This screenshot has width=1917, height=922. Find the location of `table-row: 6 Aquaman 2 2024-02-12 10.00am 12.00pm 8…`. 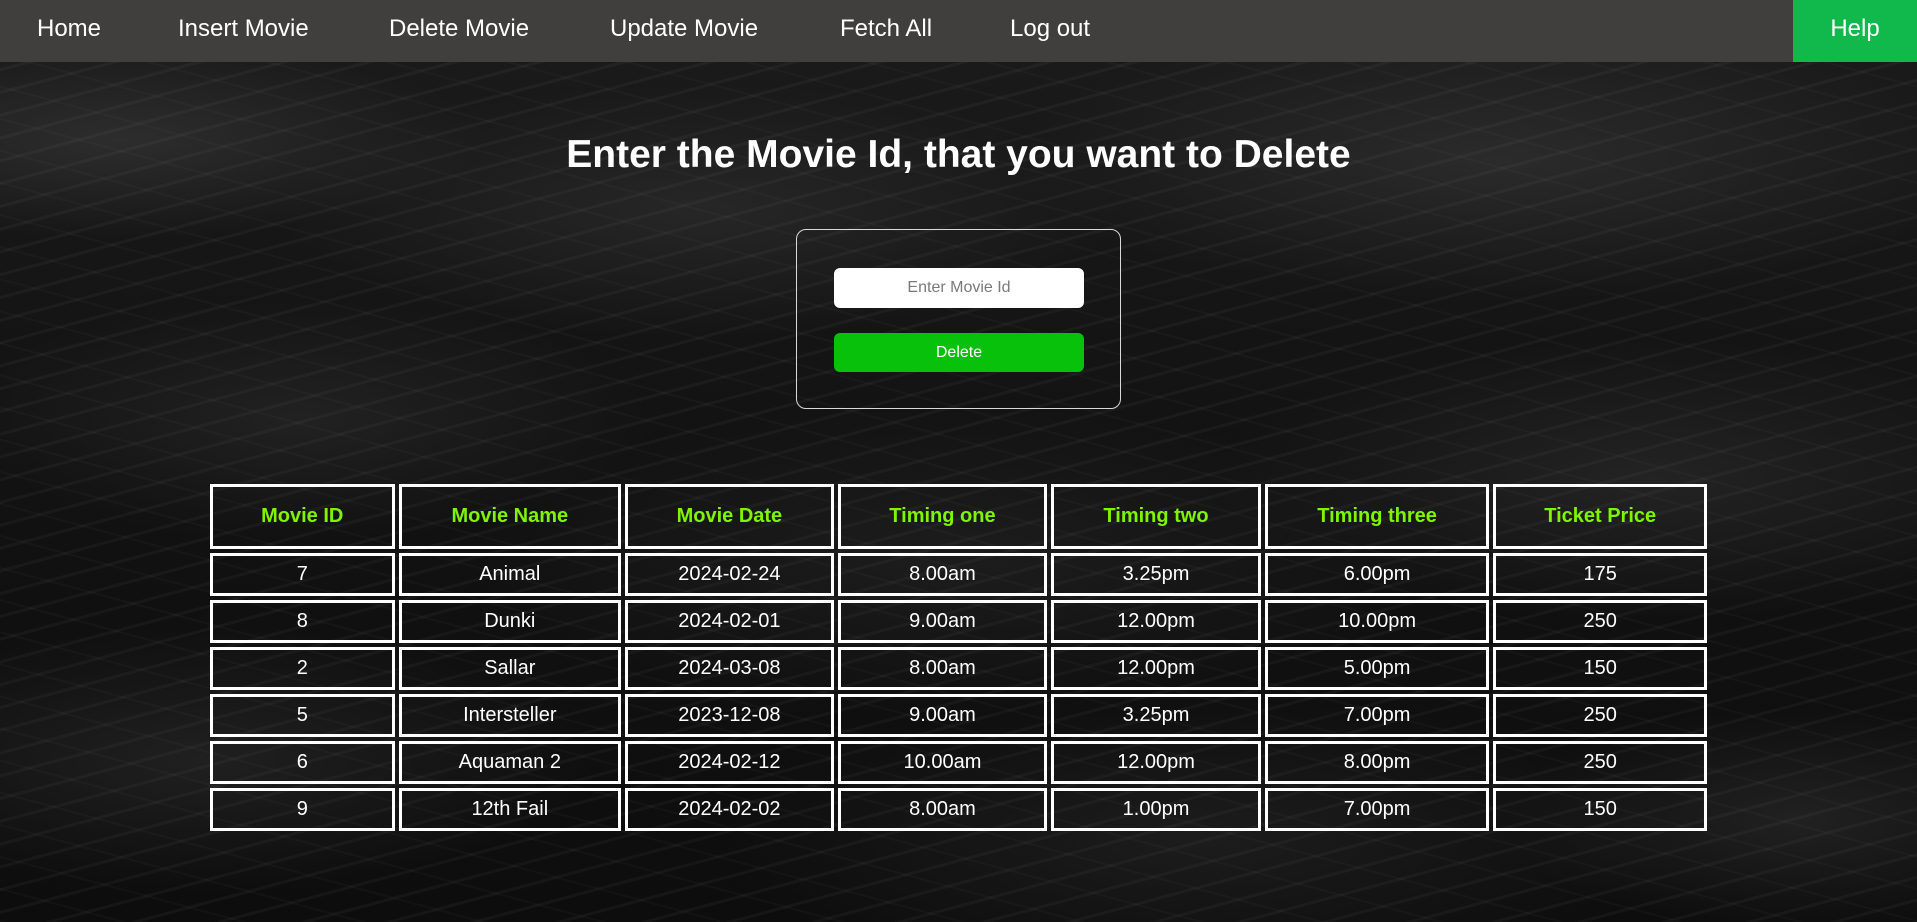

table-row: 6 Aquaman 2 2024-02-12 10.00am 12.00pm 8… is located at coordinates (958, 762).